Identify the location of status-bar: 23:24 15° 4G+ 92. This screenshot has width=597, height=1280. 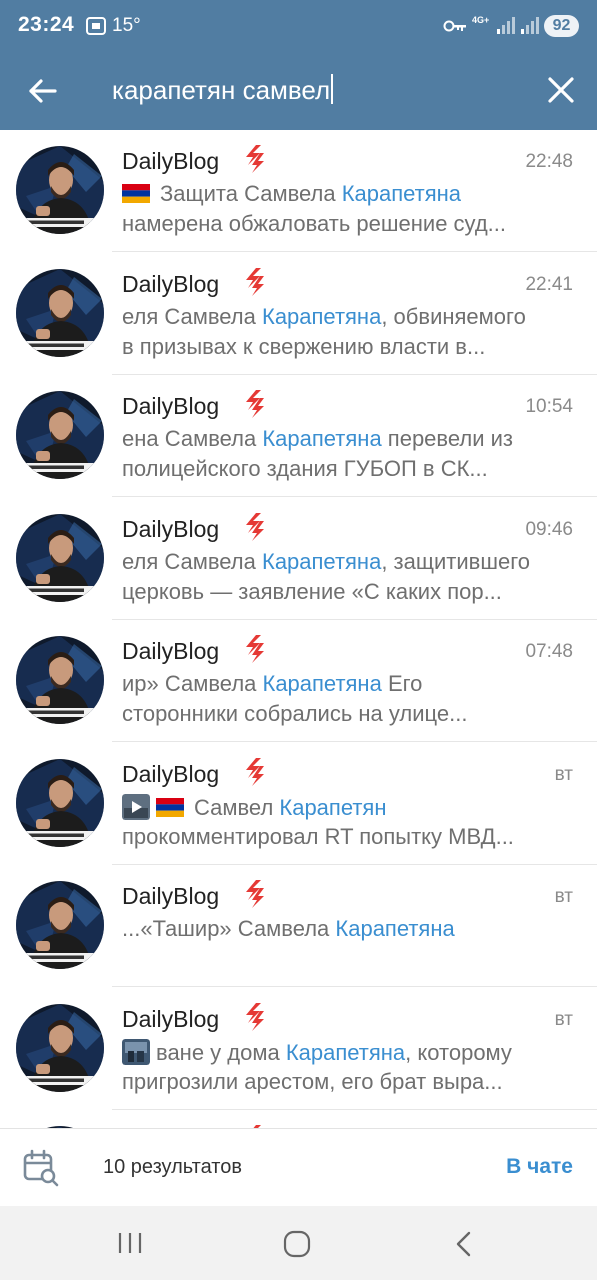
(298, 26).